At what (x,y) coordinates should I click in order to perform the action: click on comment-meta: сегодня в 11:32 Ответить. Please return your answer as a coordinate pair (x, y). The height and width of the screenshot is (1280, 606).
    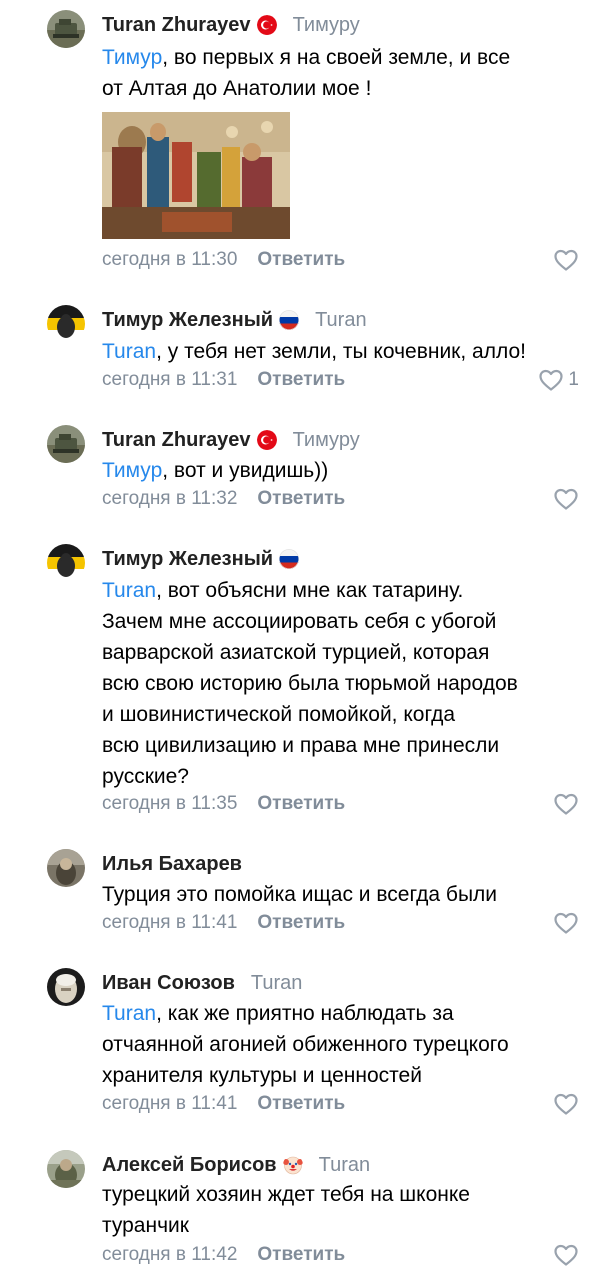
    Looking at the image, I should click on (223, 499).